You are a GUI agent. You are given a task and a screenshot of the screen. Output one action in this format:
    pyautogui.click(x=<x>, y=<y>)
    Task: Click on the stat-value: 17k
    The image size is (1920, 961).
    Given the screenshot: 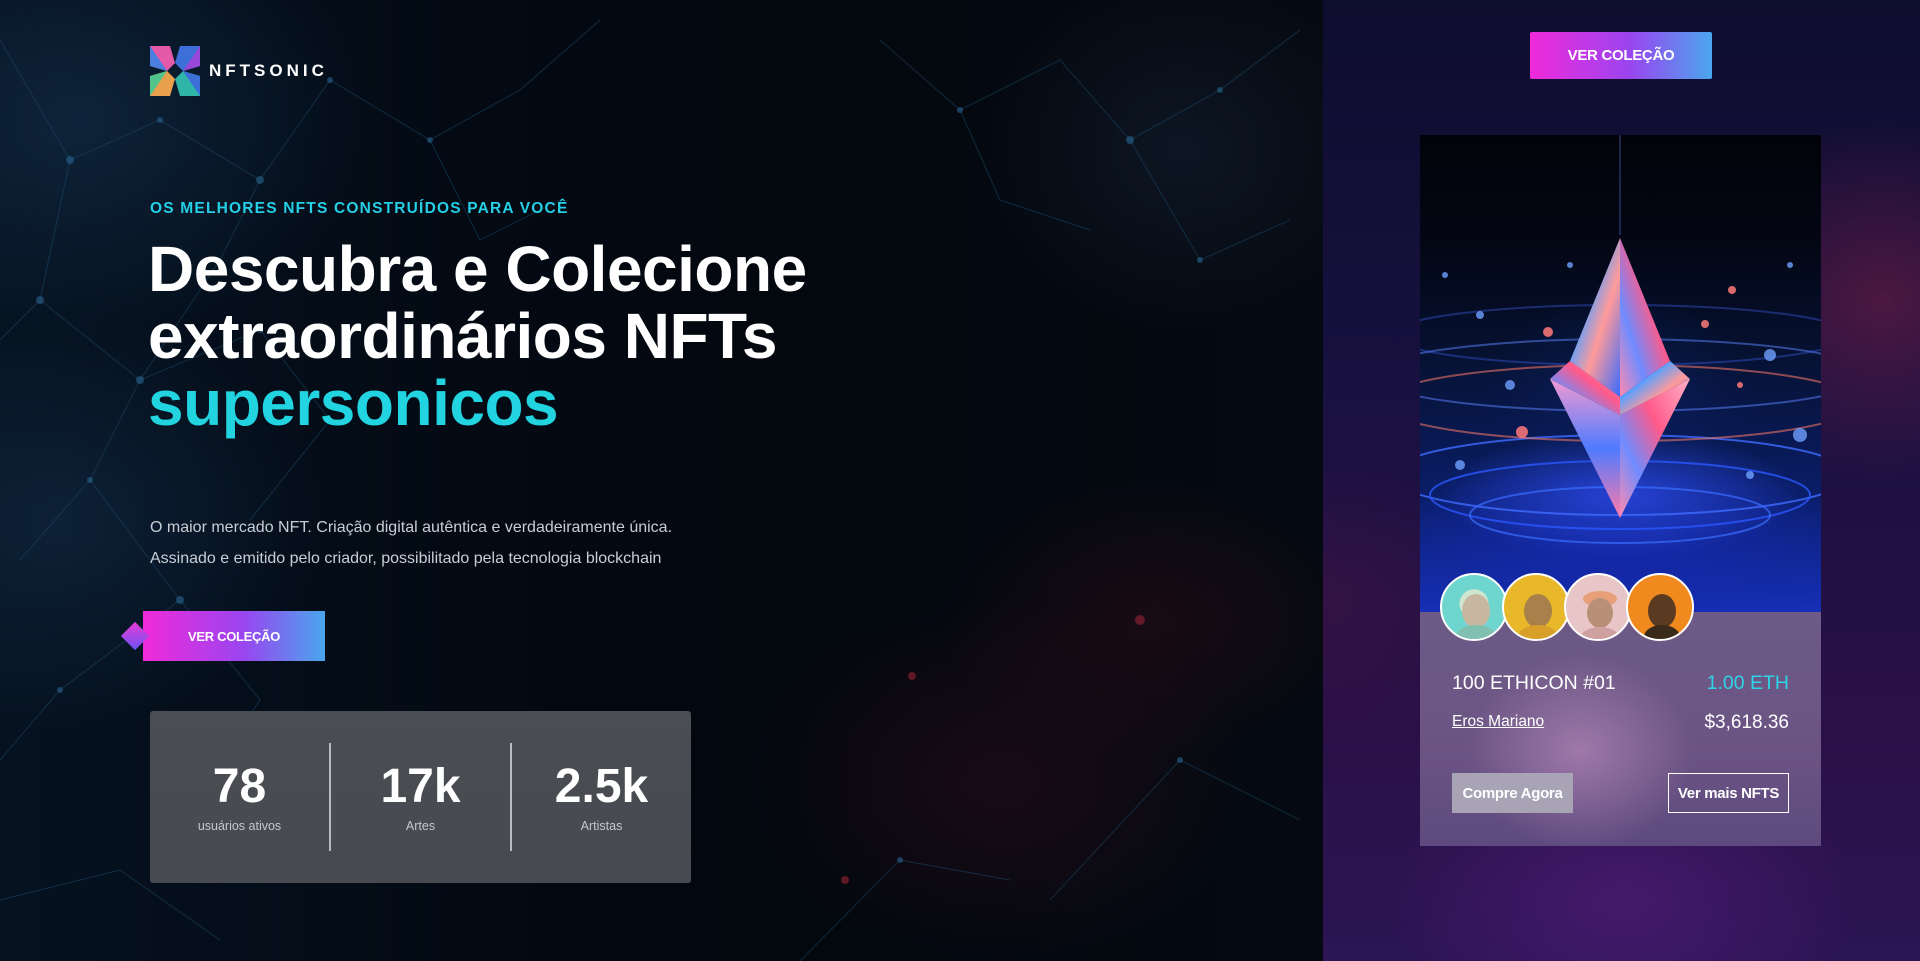 What is the action you would take?
    pyautogui.click(x=420, y=786)
    